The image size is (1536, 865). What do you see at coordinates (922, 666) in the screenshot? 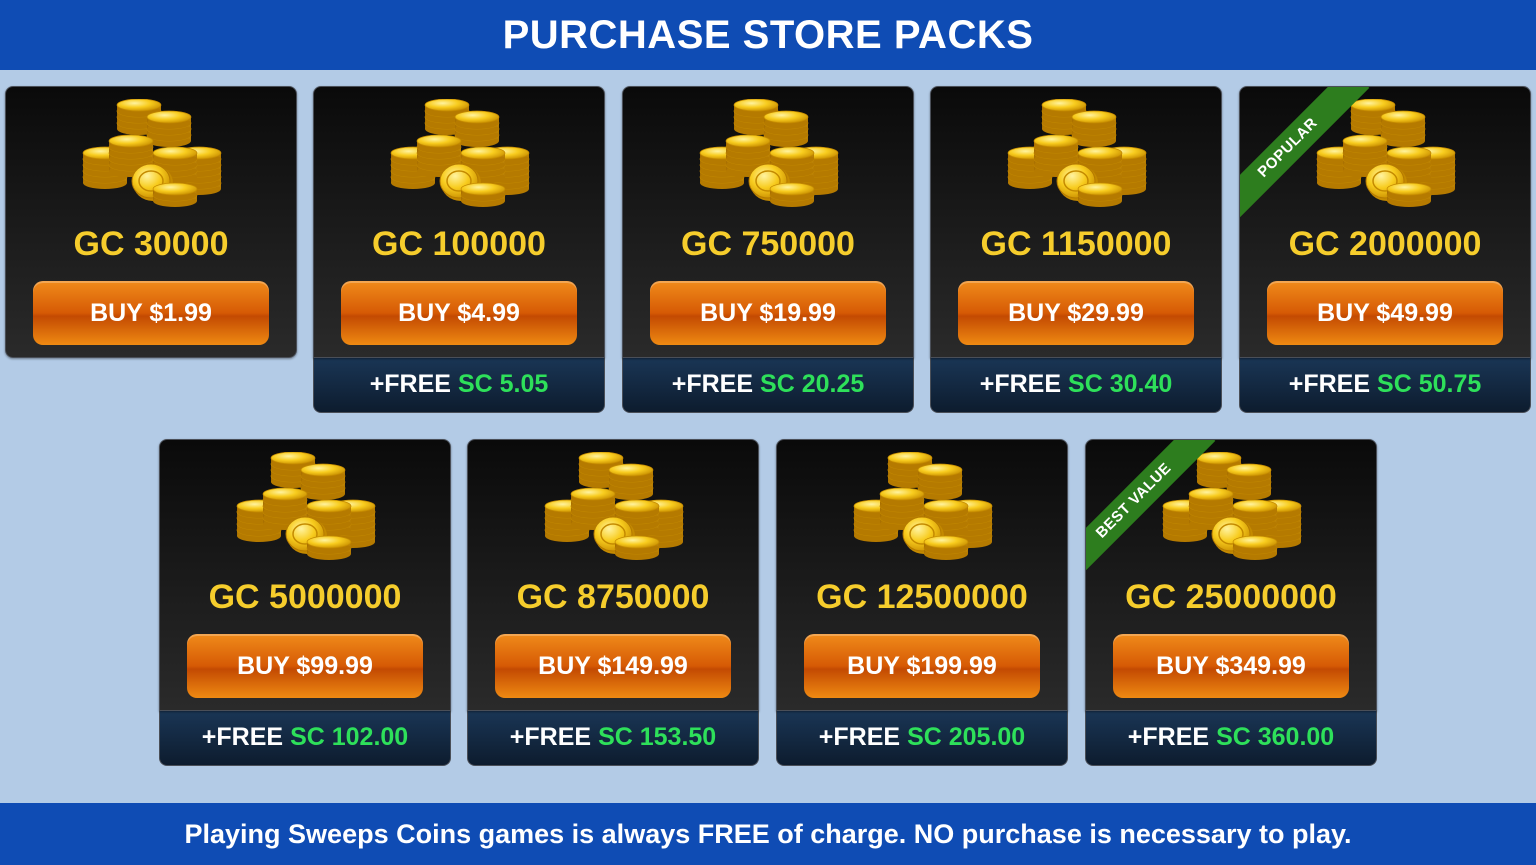
I see `buy-button: BUY $199.99` at bounding box center [922, 666].